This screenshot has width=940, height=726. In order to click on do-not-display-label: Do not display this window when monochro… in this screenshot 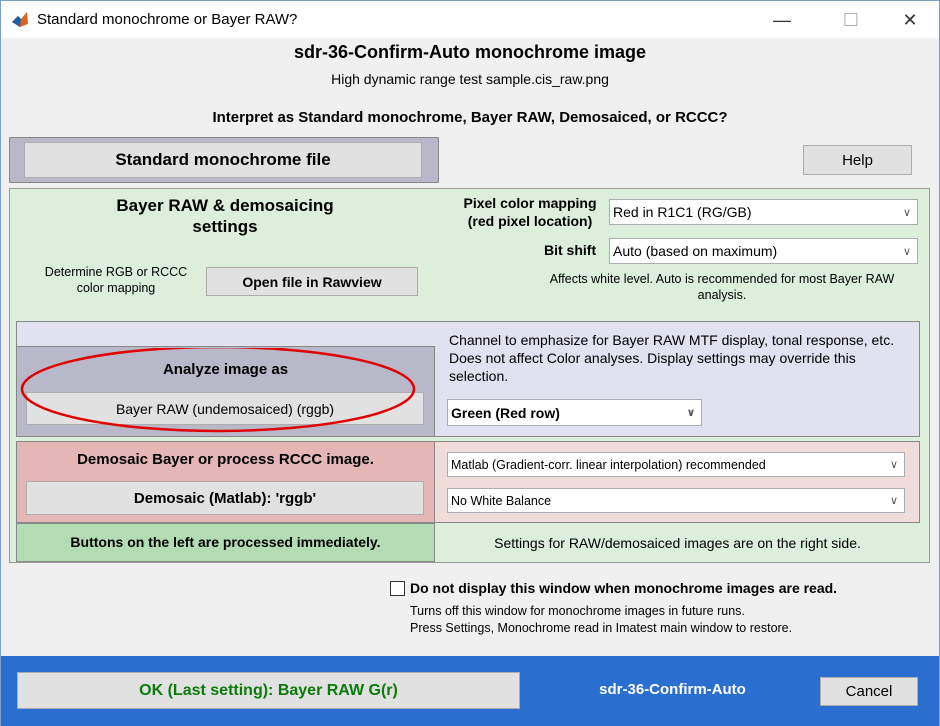, I will do `click(624, 588)`.